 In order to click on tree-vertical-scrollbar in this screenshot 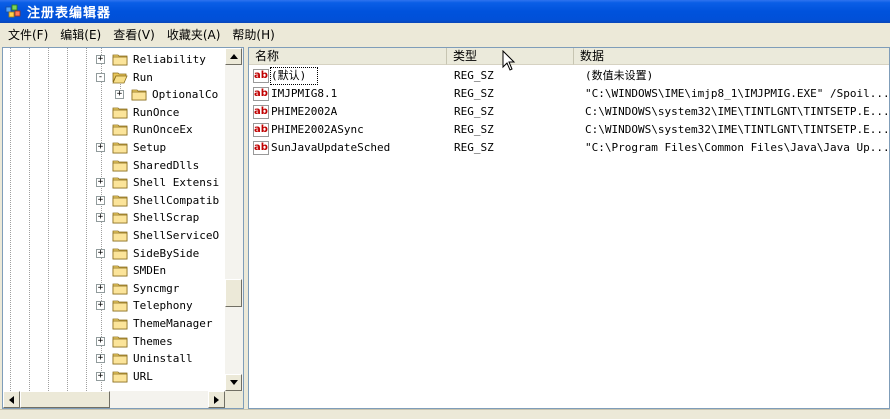, I will do `click(234, 219)`.